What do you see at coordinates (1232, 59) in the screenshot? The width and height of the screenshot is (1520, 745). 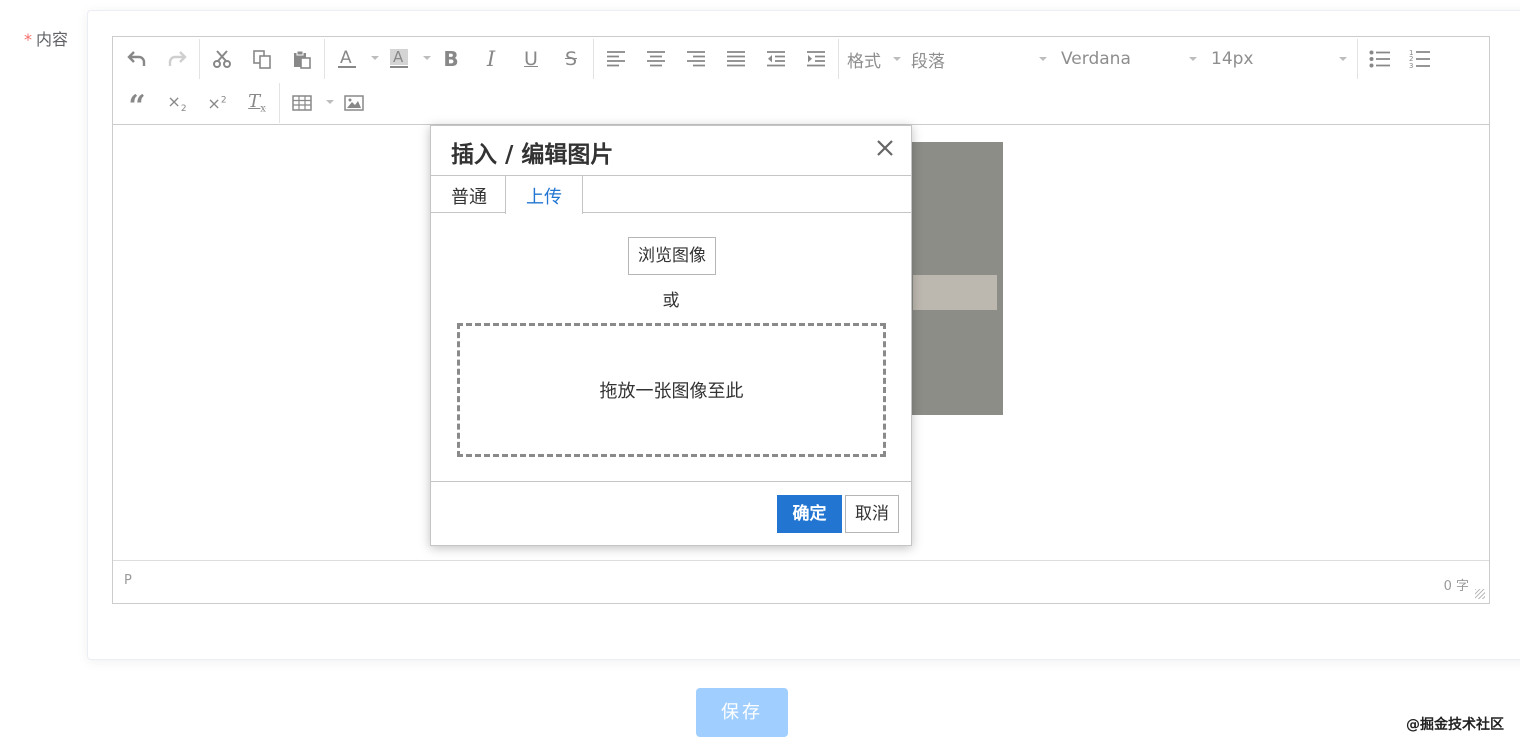 I see `font-size-value: 14px` at bounding box center [1232, 59].